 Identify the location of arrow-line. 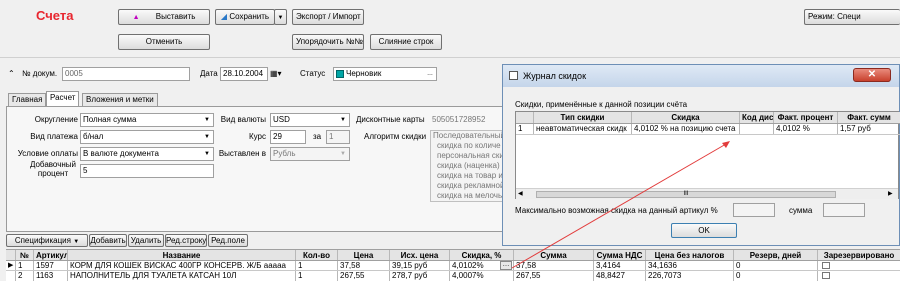
(619, 206).